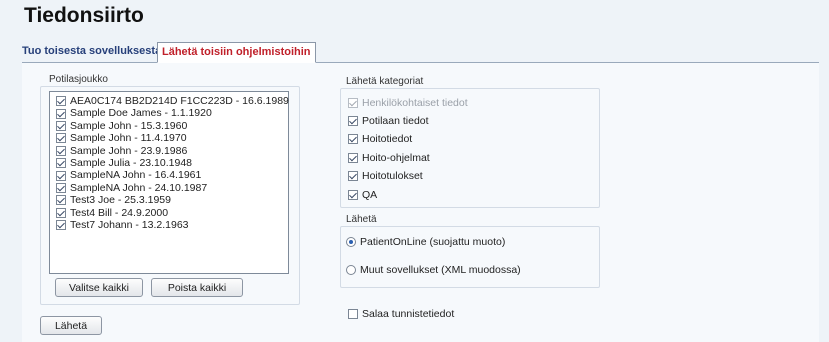 The width and height of the screenshot is (829, 342). Describe the element at coordinates (197, 287) in the screenshot. I see `clear-all-button: Poista kaikki` at that location.